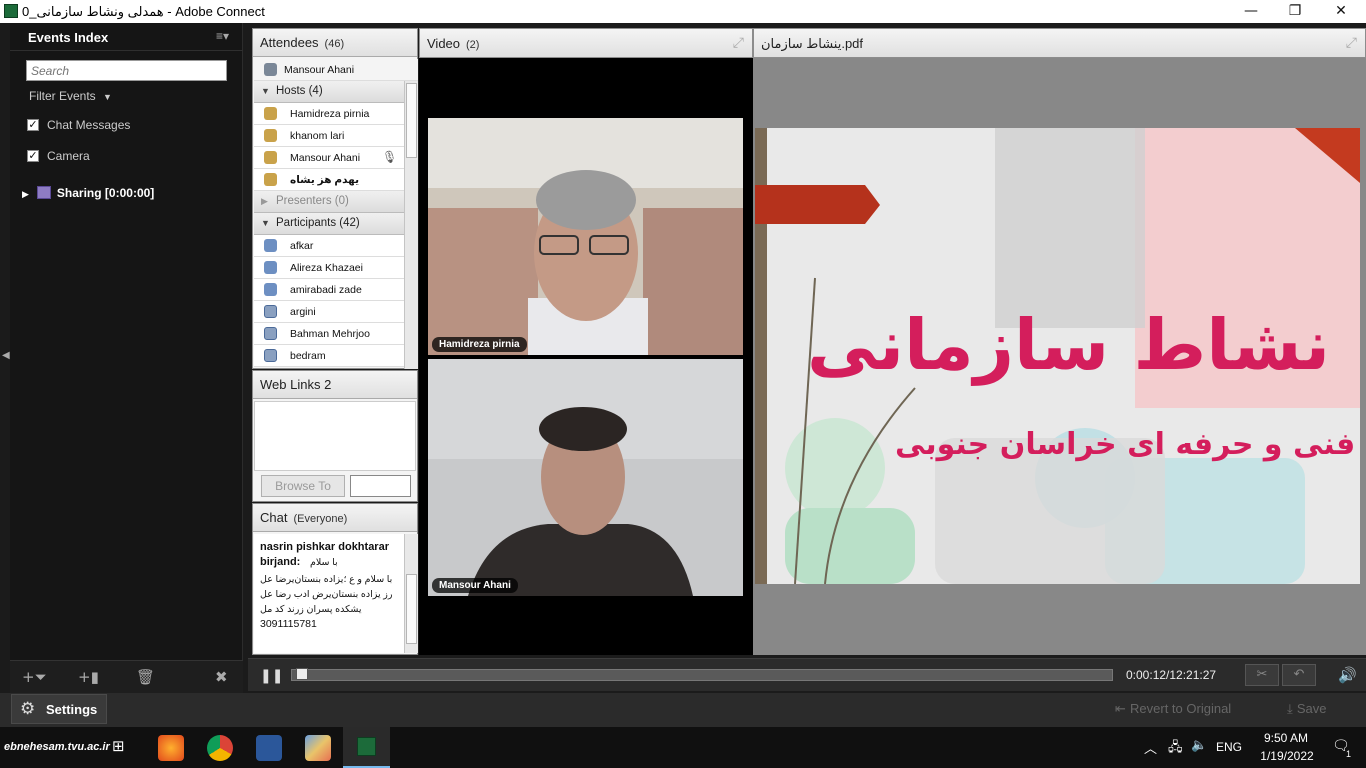 The height and width of the screenshot is (768, 1366). I want to click on trash-icon: 🗑, so click(145, 677).